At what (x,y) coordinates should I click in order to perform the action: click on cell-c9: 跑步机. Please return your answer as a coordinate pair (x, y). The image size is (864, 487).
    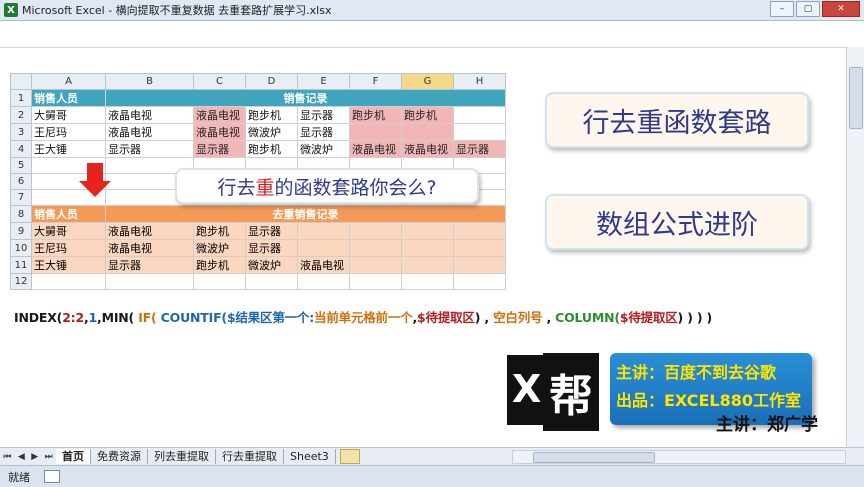
    Looking at the image, I should click on (219, 231).